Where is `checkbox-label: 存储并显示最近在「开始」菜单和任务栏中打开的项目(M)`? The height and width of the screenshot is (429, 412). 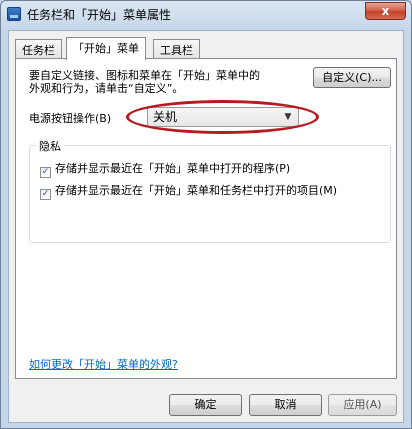 checkbox-label: 存储并显示最近在「开始」菜单和任务栏中打开的项目(M) is located at coordinates (196, 190).